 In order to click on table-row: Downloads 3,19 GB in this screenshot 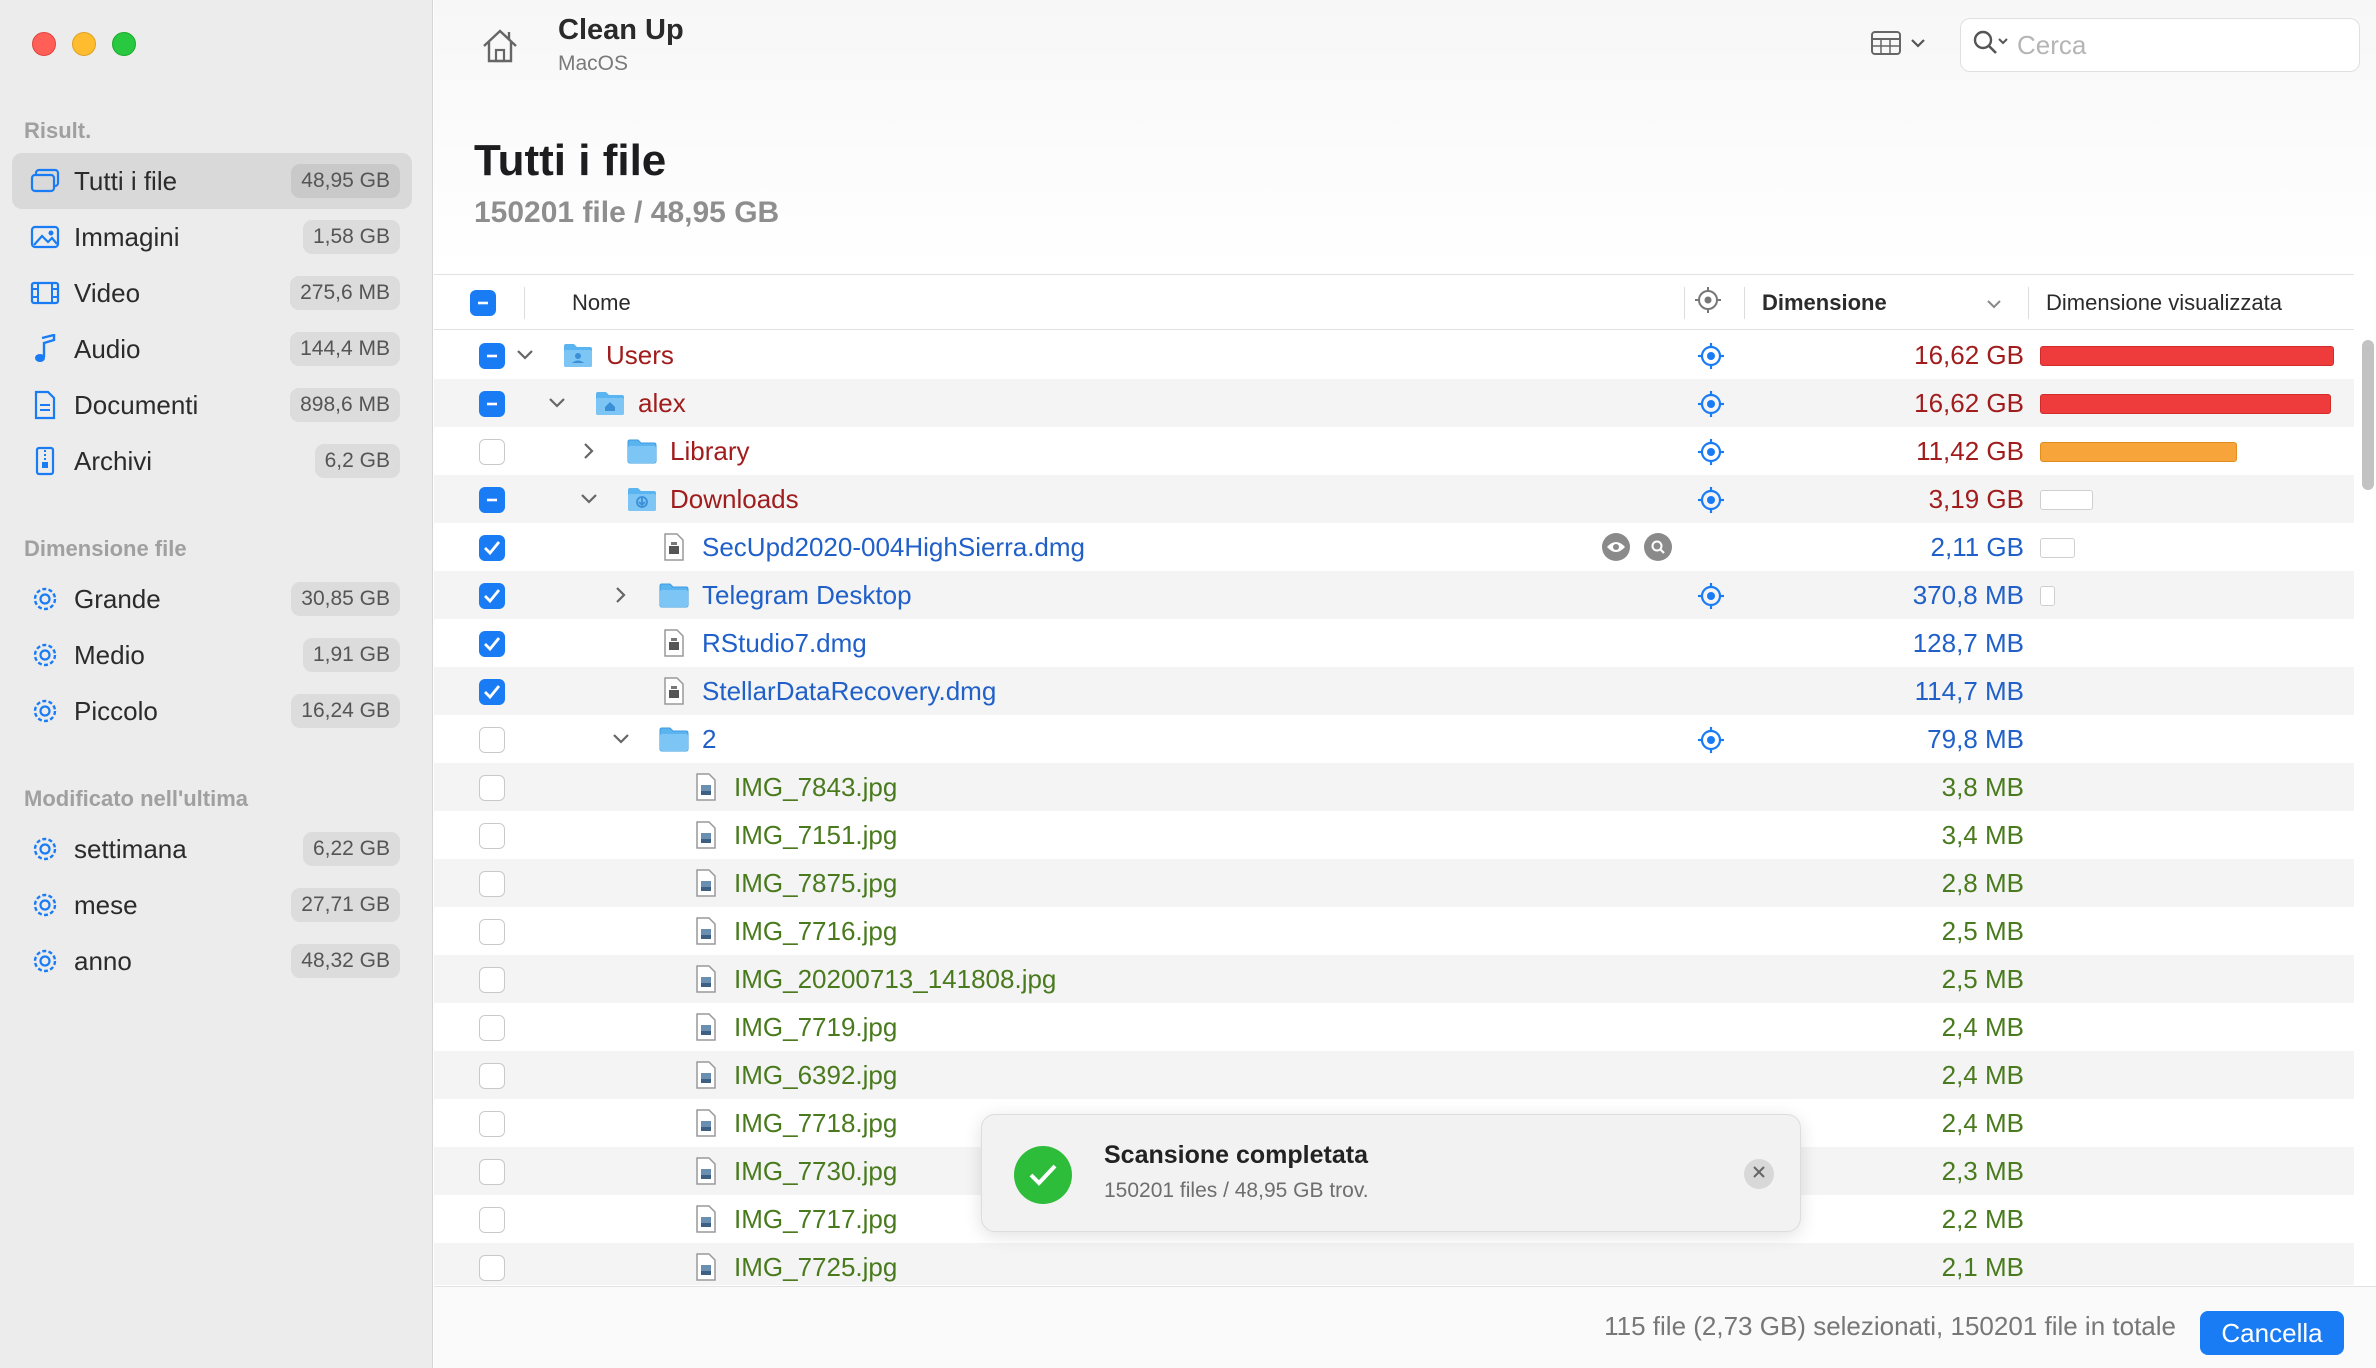, I will do `click(1394, 499)`.